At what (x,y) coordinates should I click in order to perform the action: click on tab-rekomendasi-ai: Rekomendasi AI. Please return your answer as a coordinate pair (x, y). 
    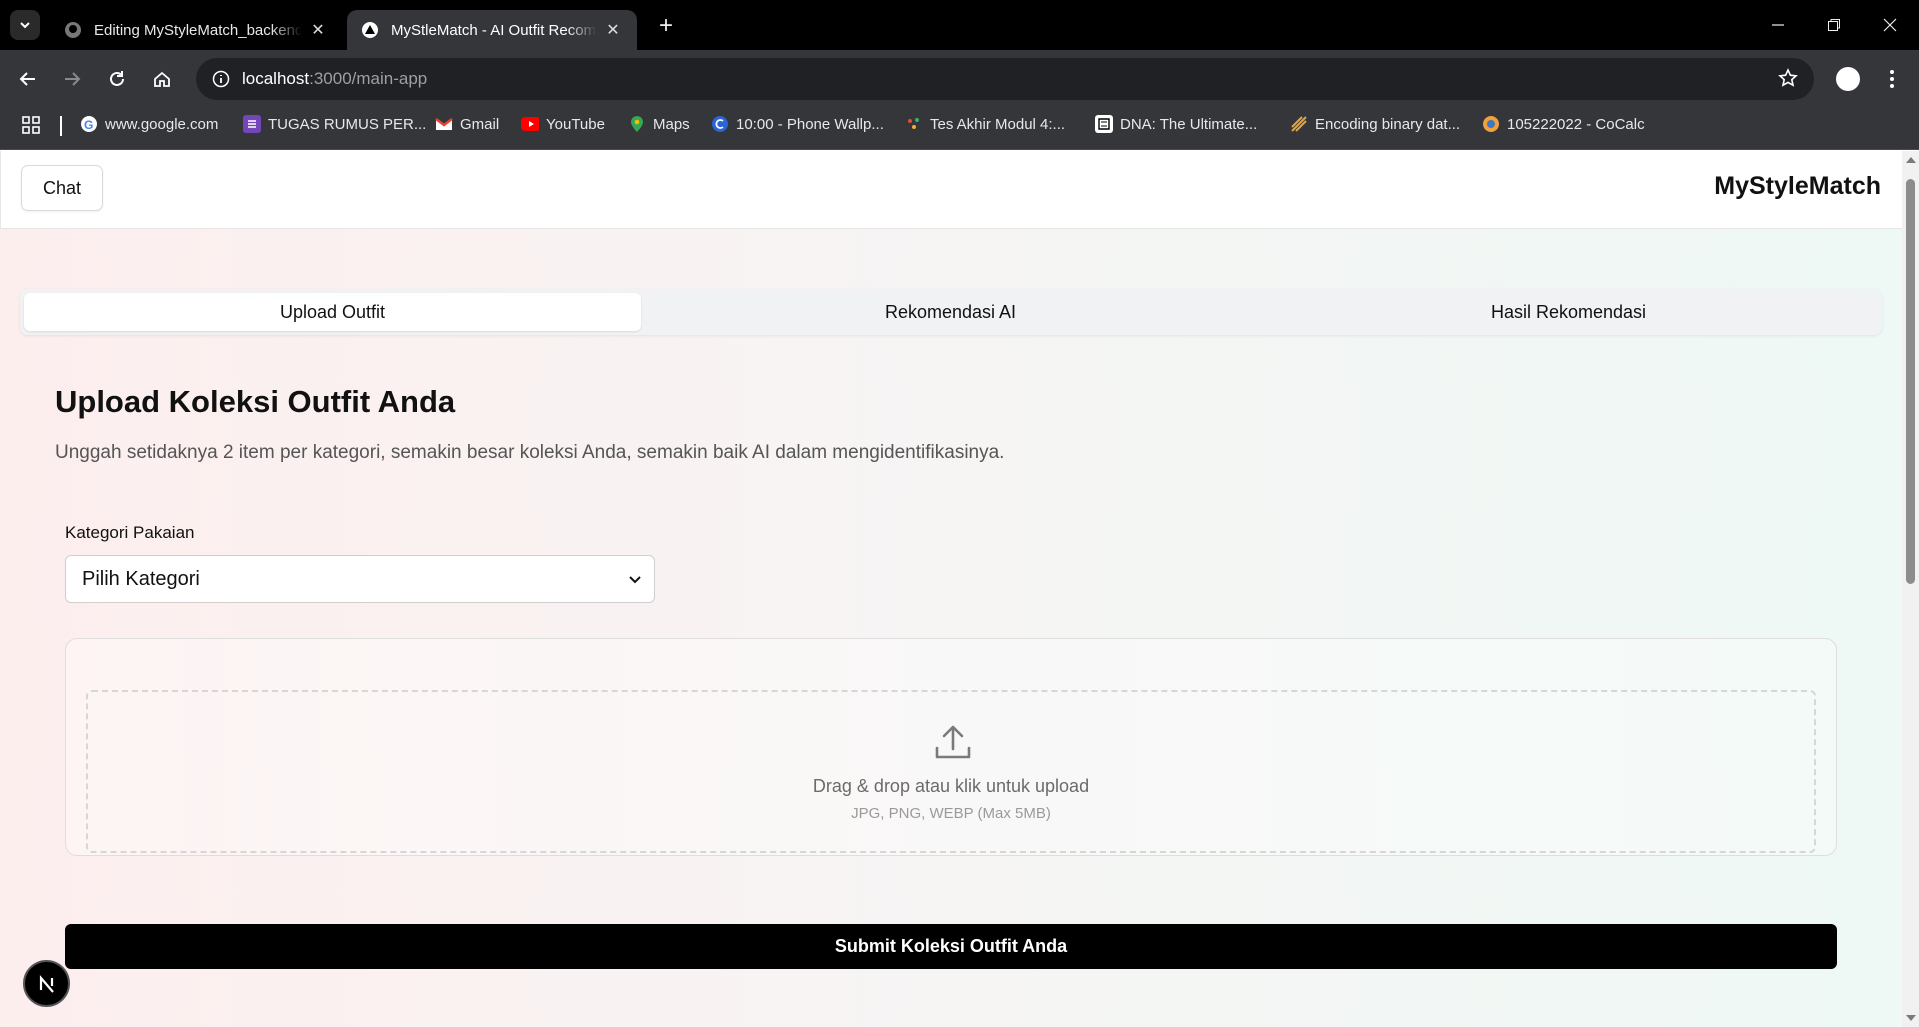
    Looking at the image, I should click on (950, 312).